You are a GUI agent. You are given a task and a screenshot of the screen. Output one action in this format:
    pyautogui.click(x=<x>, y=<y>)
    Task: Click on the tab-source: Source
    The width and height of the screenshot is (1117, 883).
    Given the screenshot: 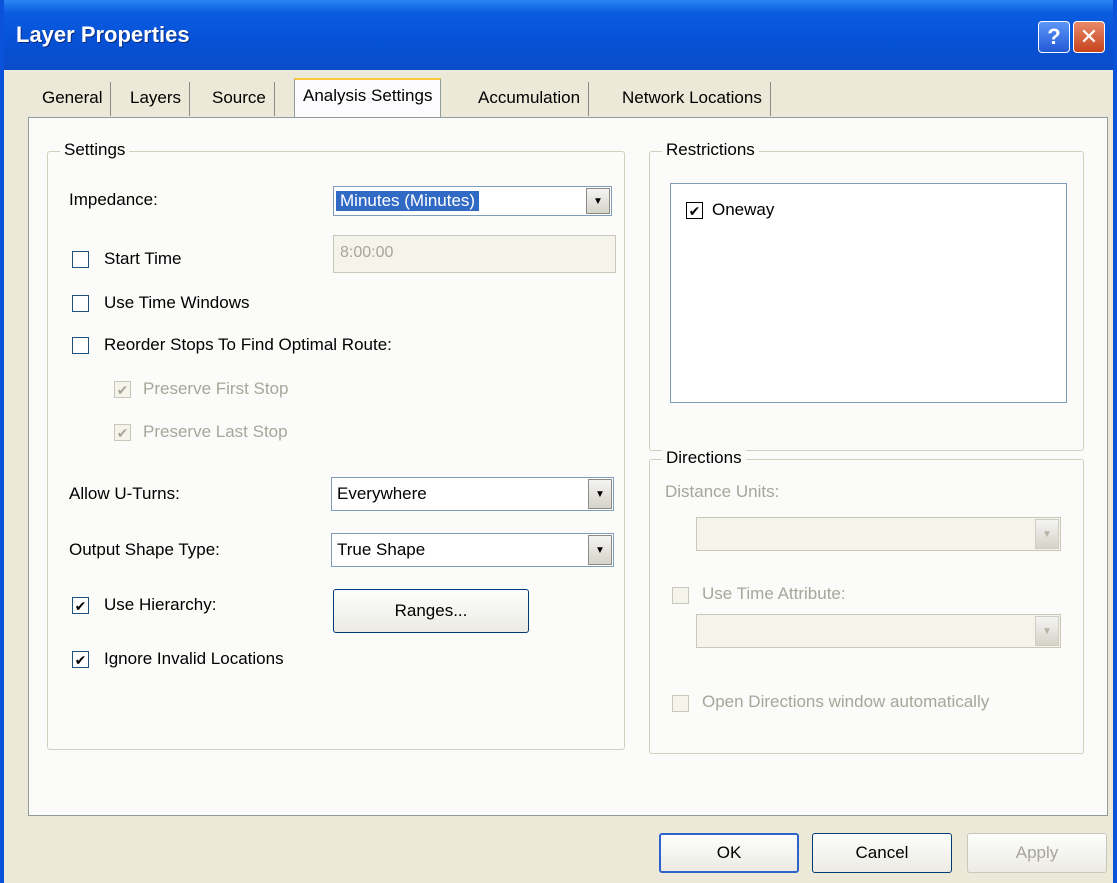 What is the action you would take?
    pyautogui.click(x=239, y=99)
    